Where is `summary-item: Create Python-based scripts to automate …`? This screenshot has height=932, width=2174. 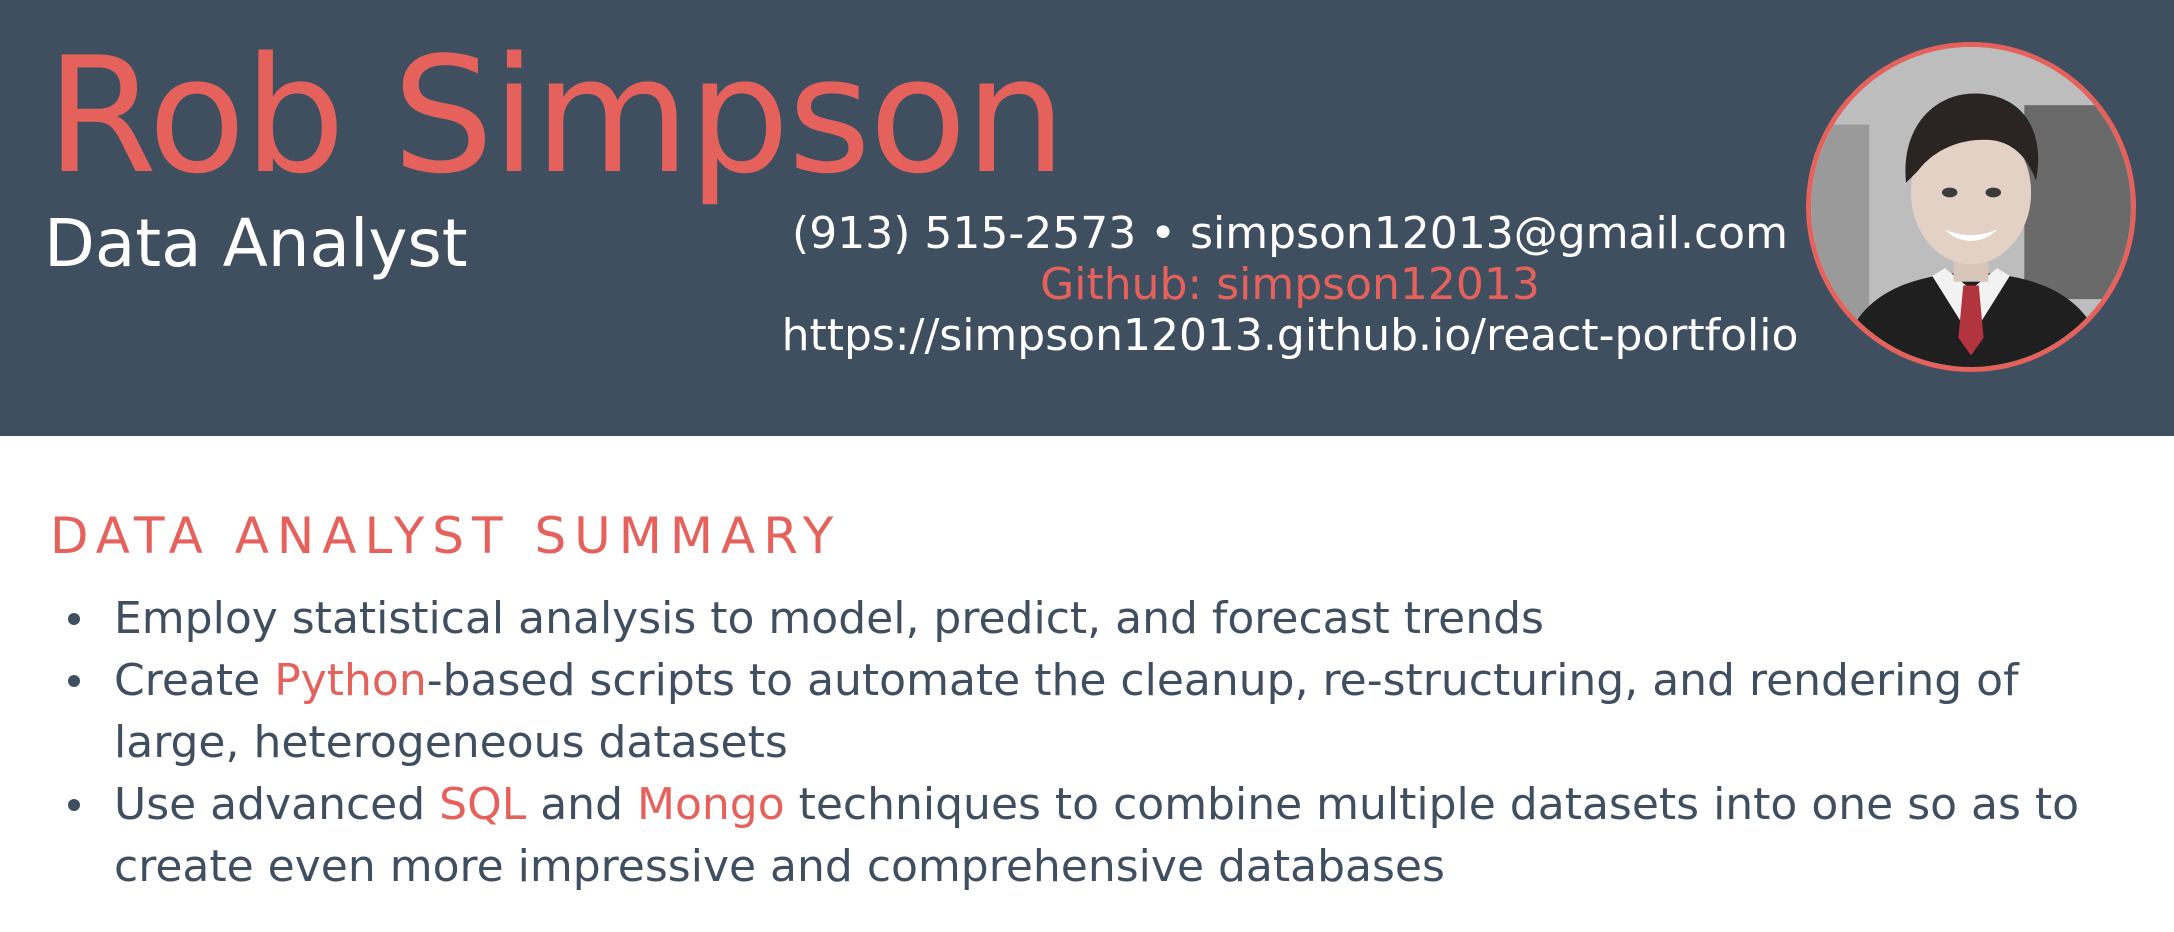 summary-item: Create Python-based scripts to automate … is located at coordinates (1098, 712).